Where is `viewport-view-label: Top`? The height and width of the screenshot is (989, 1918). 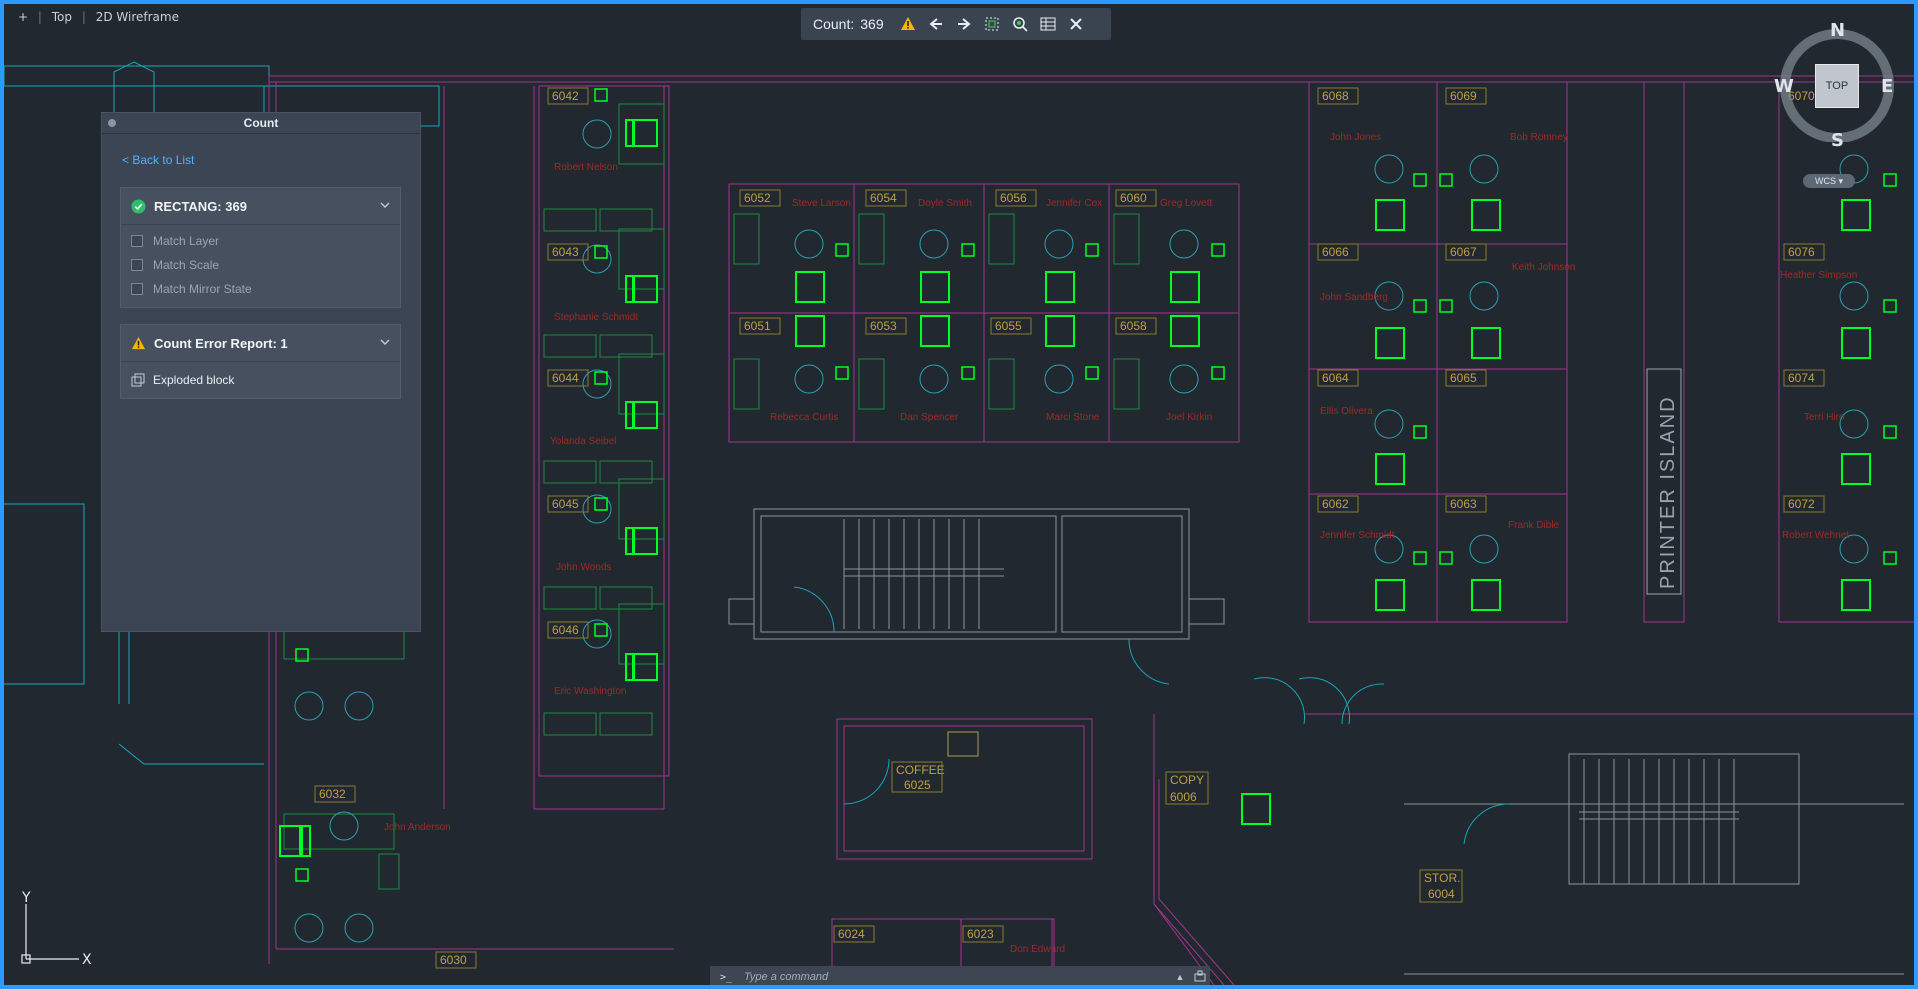
viewport-view-label: Top is located at coordinates (62, 17).